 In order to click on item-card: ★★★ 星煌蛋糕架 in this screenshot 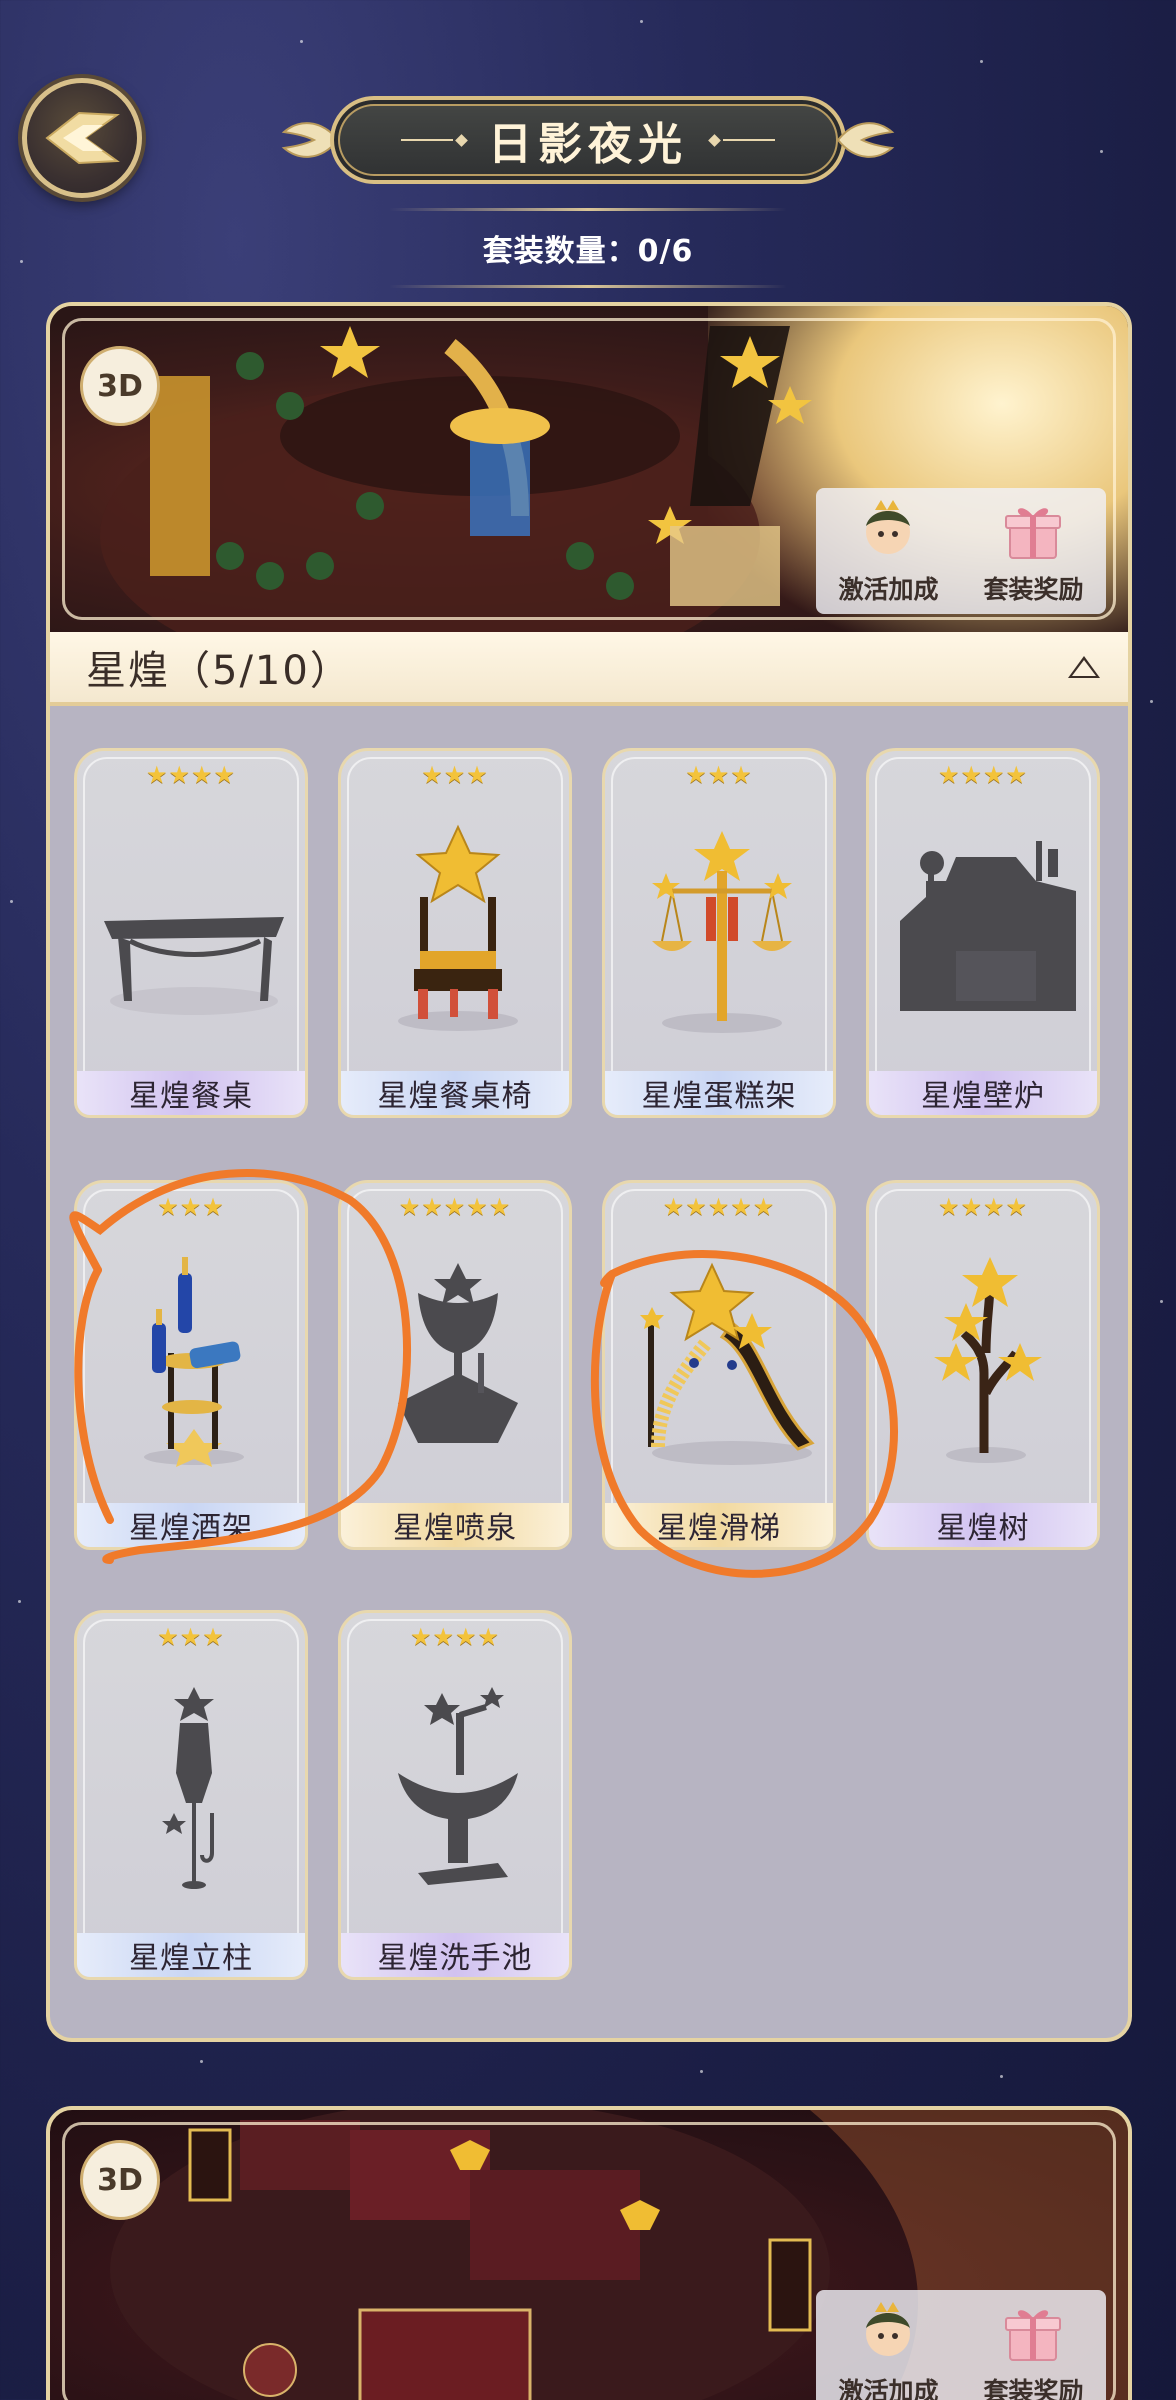, I will do `click(719, 933)`.